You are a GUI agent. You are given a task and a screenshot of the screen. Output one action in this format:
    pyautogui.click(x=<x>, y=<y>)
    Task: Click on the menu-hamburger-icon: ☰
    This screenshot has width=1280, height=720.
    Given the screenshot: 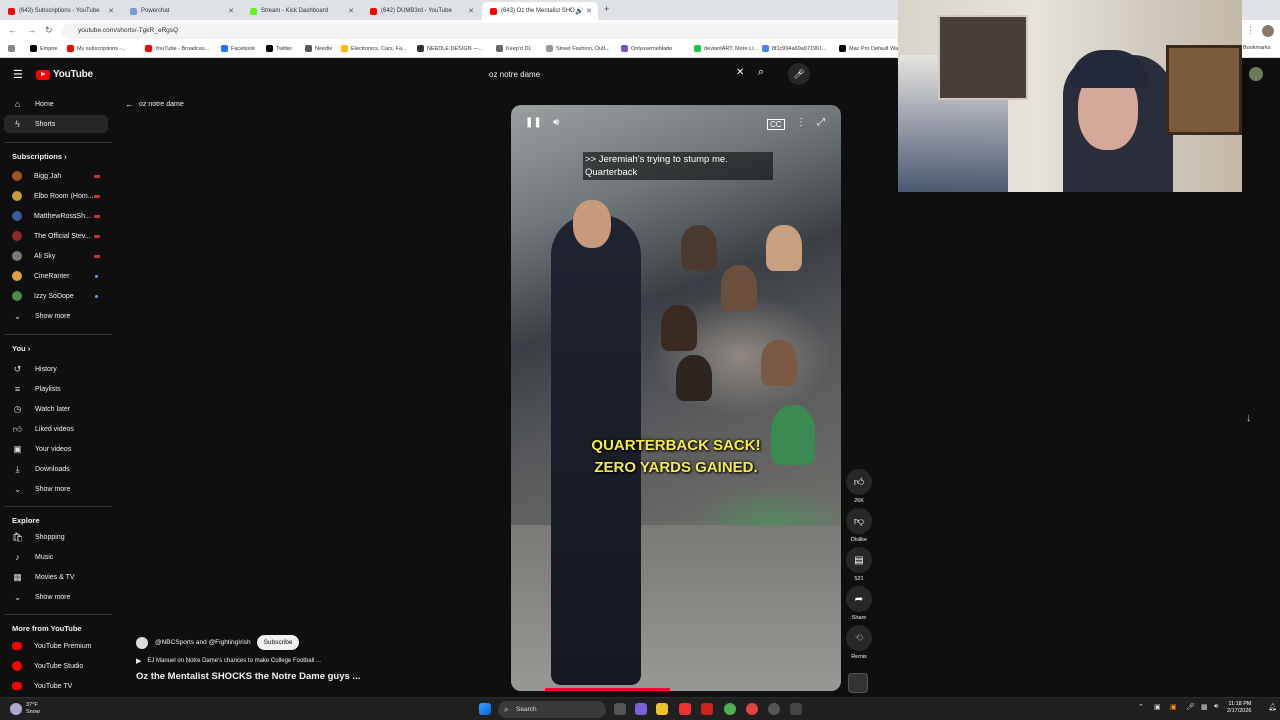 What is the action you would take?
    pyautogui.click(x=18, y=74)
    